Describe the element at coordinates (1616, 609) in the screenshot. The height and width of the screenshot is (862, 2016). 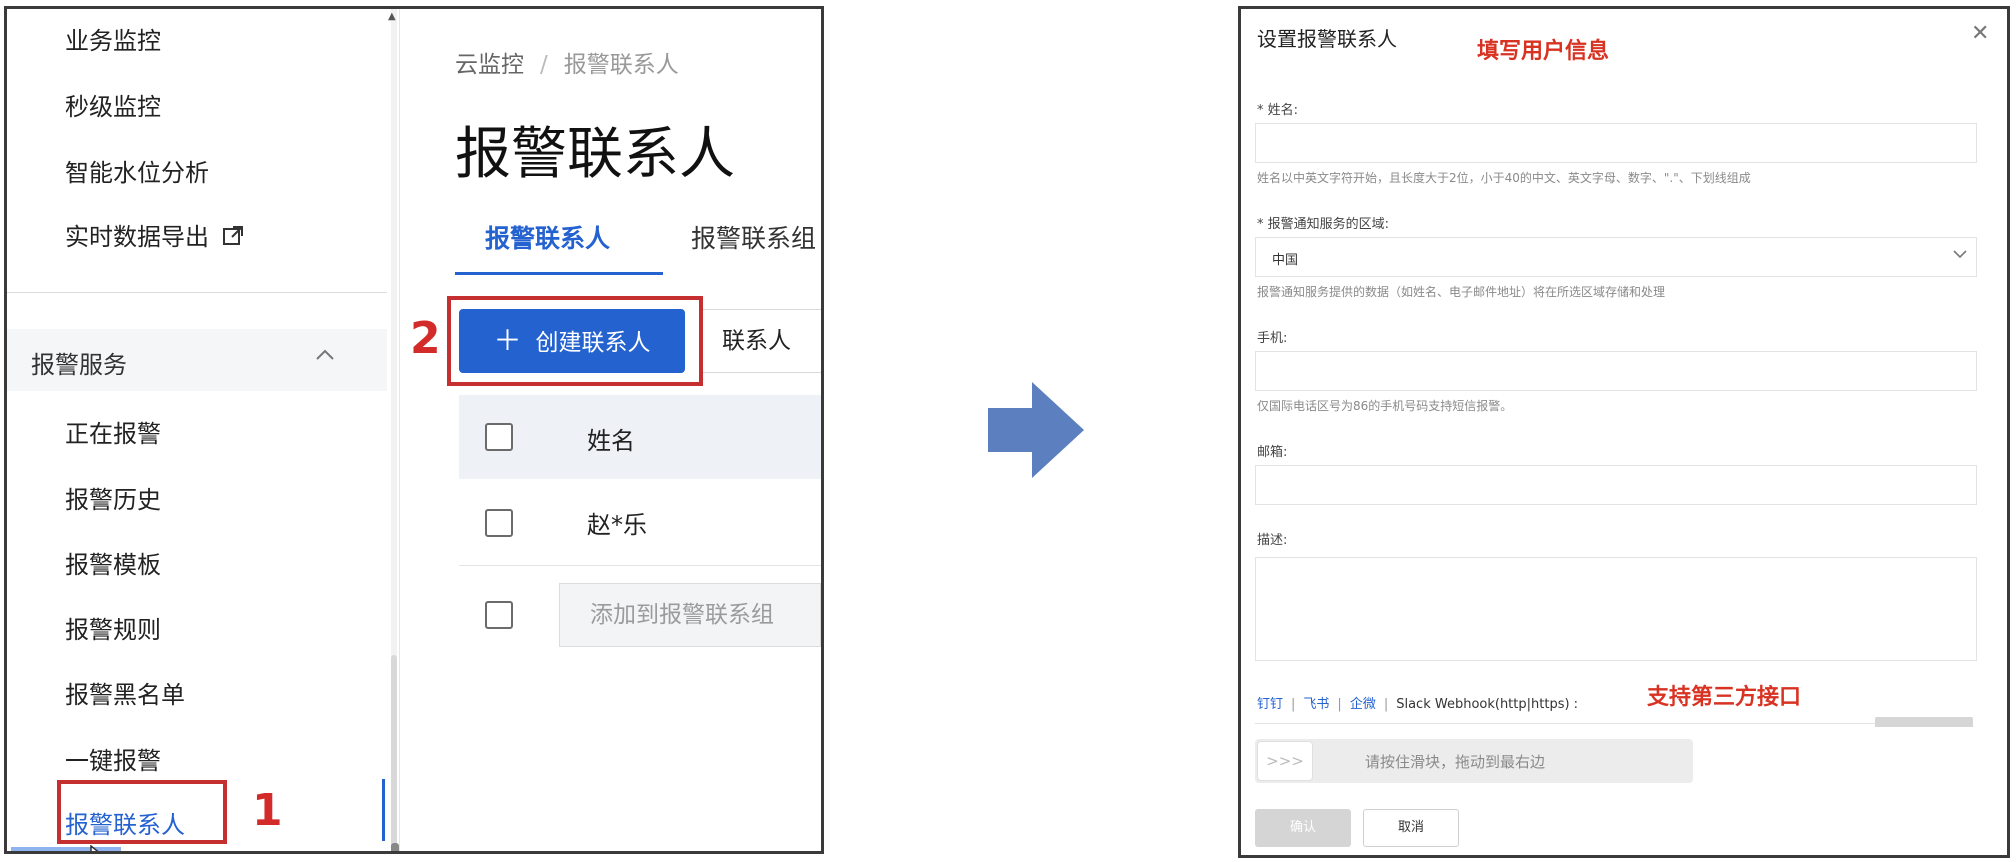
I see `description-textarea` at that location.